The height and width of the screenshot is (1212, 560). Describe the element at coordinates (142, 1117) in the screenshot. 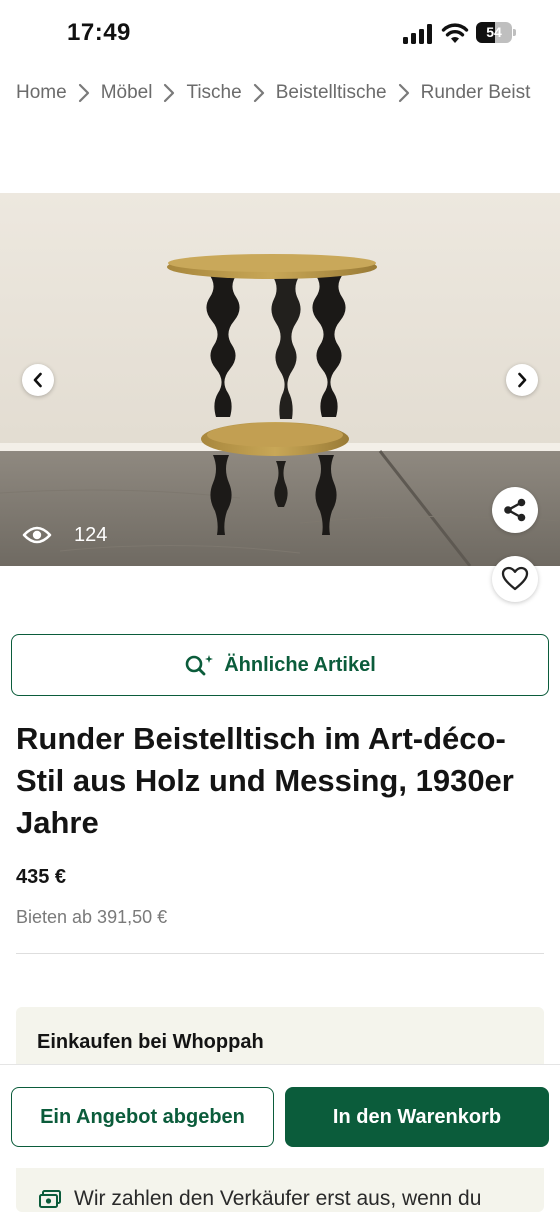

I see `make-offer-button: Ein Angebot abgeben` at that location.